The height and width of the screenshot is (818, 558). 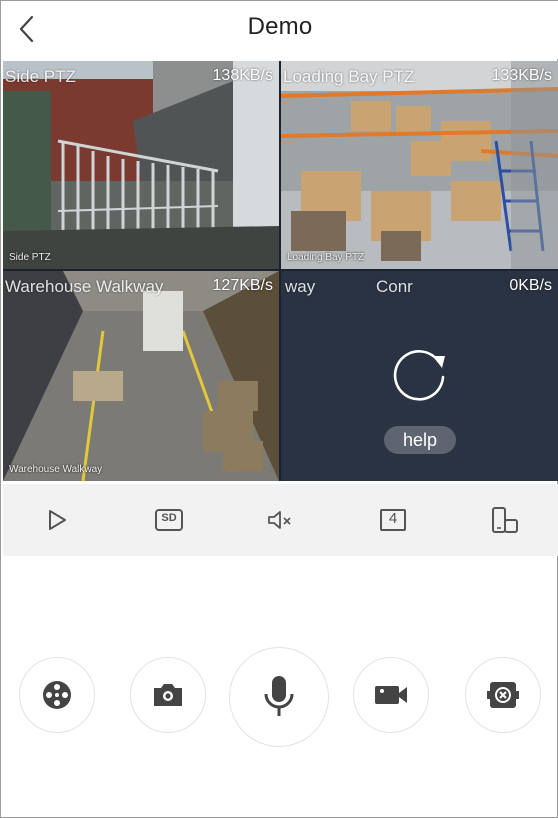 What do you see at coordinates (30, 257) in the screenshot?
I see `camera-osd-label: Side PTZ` at bounding box center [30, 257].